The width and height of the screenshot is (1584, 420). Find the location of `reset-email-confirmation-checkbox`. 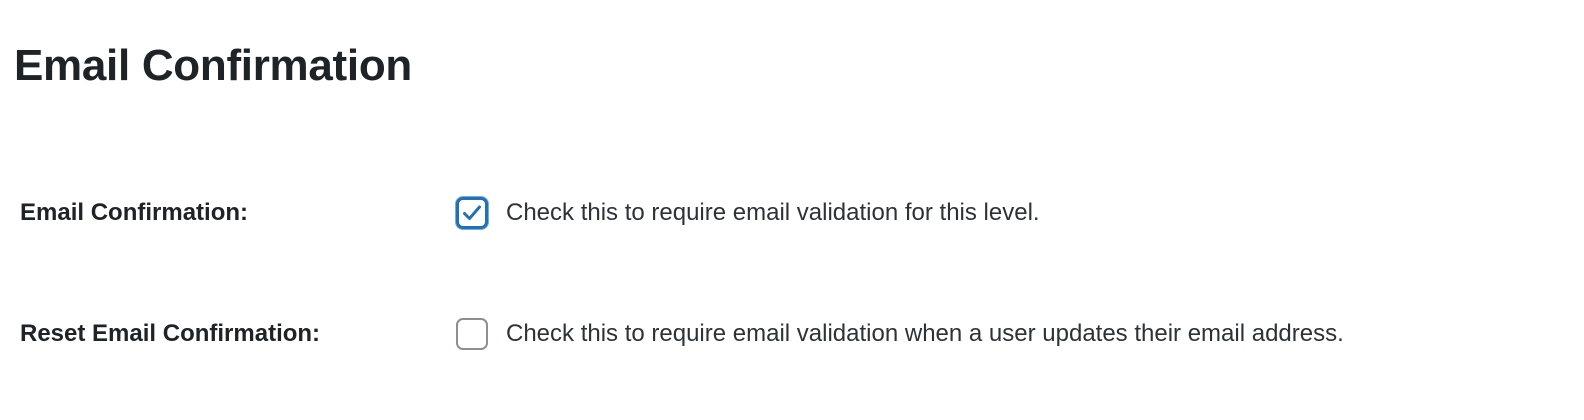

reset-email-confirmation-checkbox is located at coordinates (472, 334).